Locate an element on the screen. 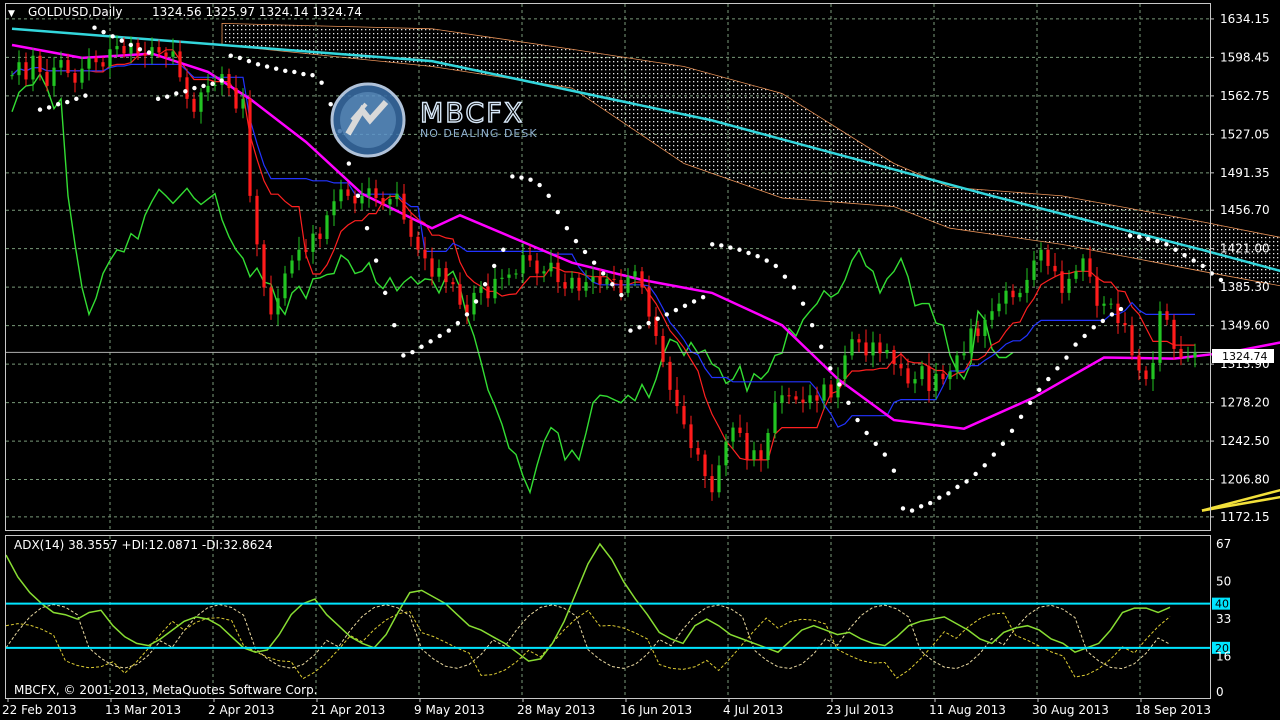 This screenshot has width=1280, height=720. time-tick-label: 4 Jul 2013 is located at coordinates (753, 710).